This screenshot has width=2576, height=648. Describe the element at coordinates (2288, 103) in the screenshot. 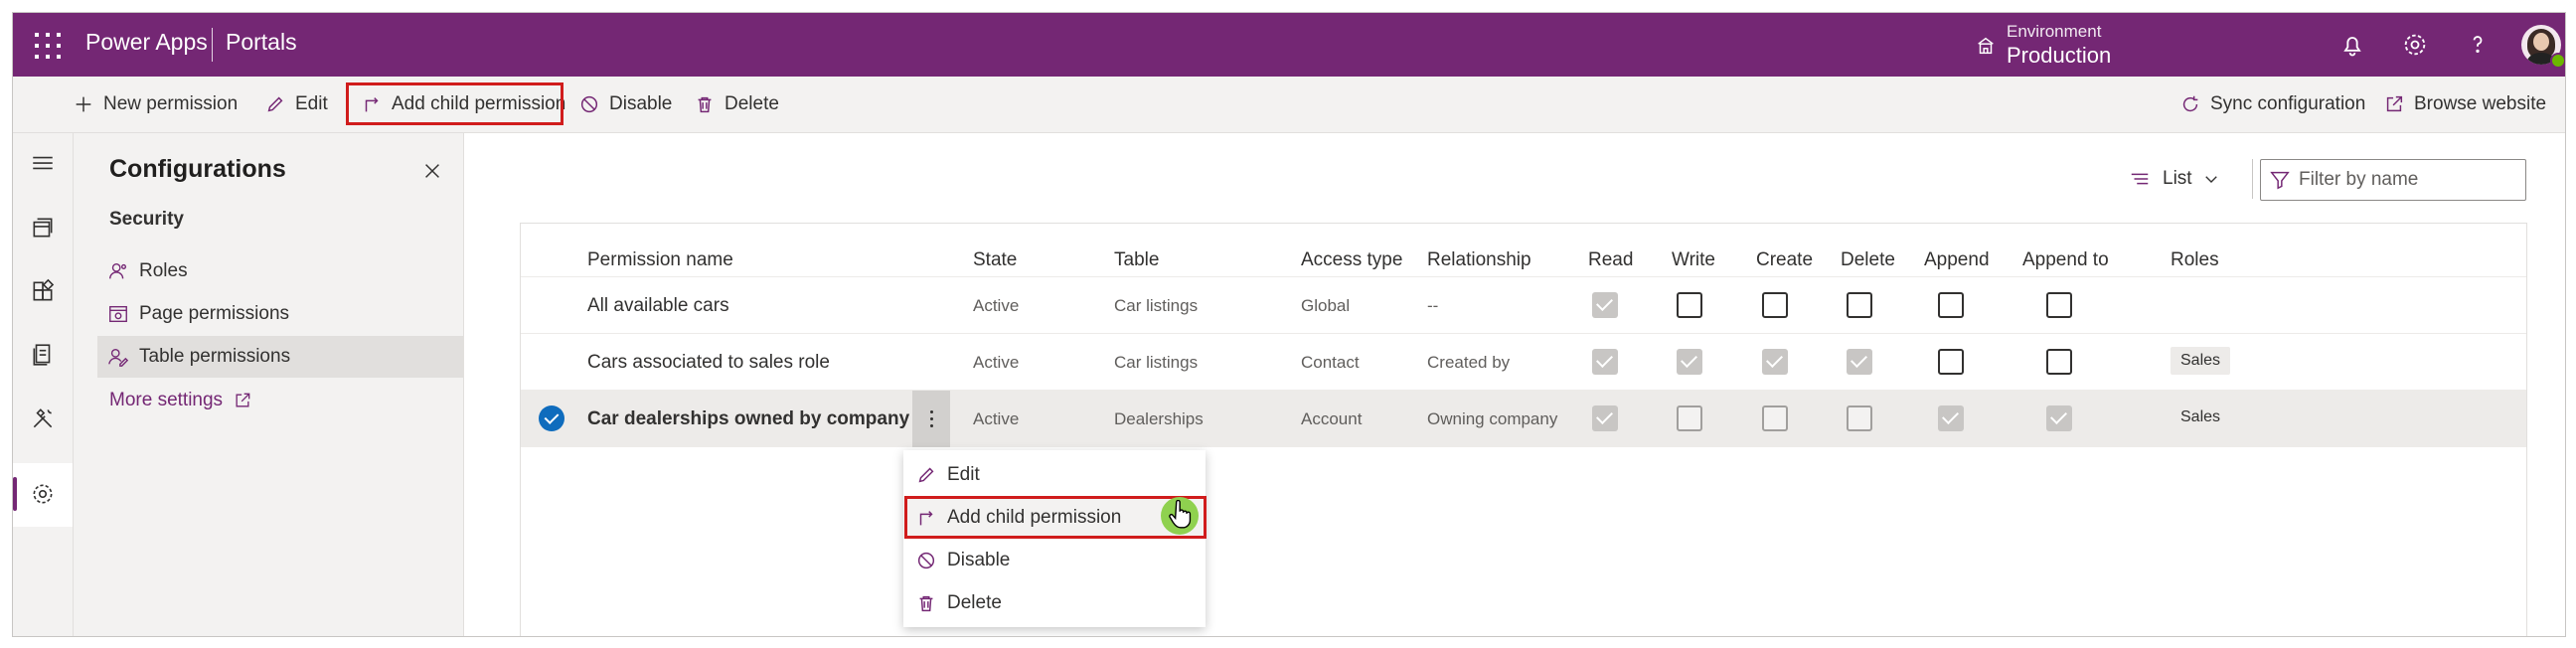

I see `sync-configuration-label: Sync configuration` at that location.